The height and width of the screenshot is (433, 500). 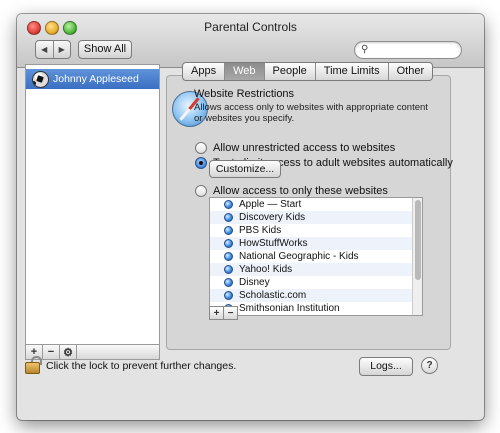 What do you see at coordinates (96, 79) in the screenshot?
I see `account-name: Johnny Appleseed` at bounding box center [96, 79].